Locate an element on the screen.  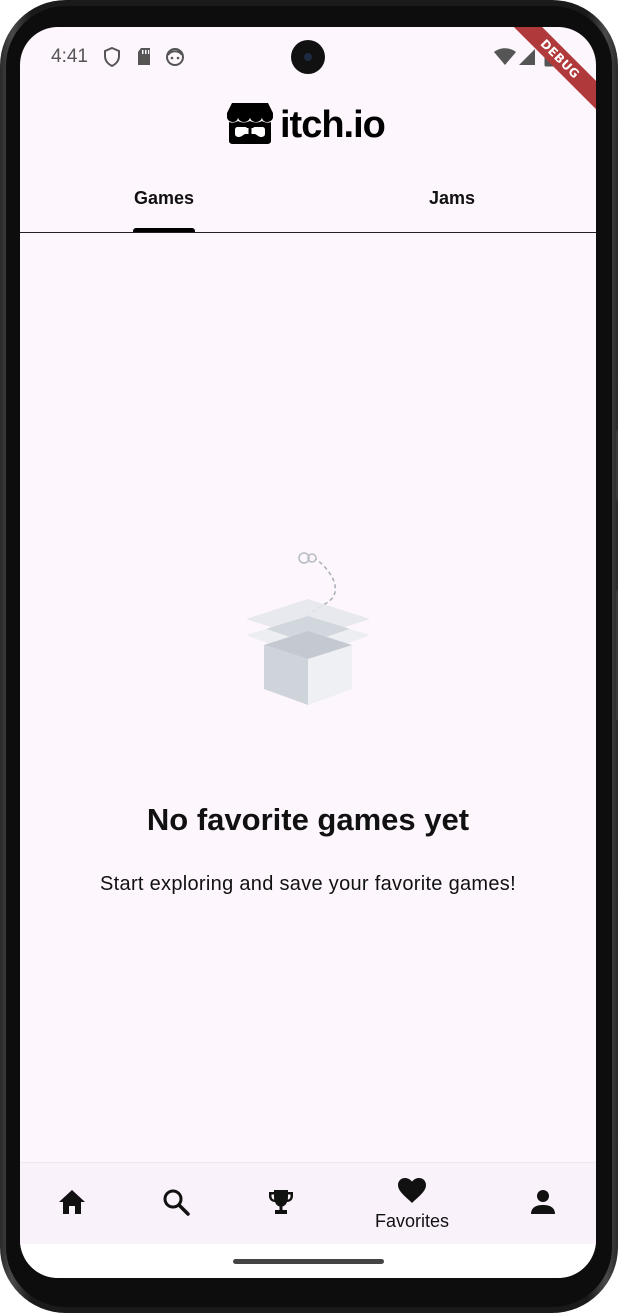
home-indicator is located at coordinates (308, 1261).